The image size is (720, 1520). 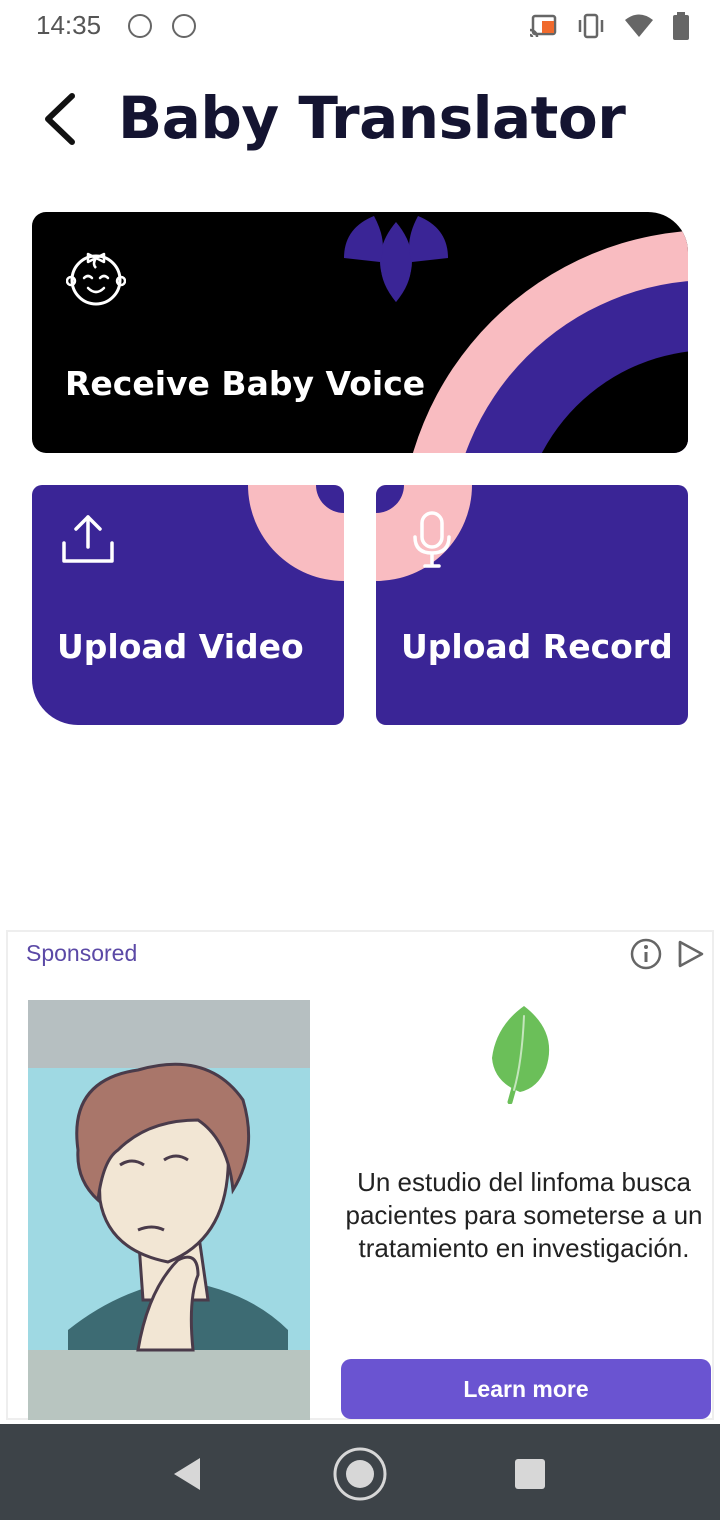 What do you see at coordinates (96, 279) in the screenshot?
I see `baby-face-icon` at bounding box center [96, 279].